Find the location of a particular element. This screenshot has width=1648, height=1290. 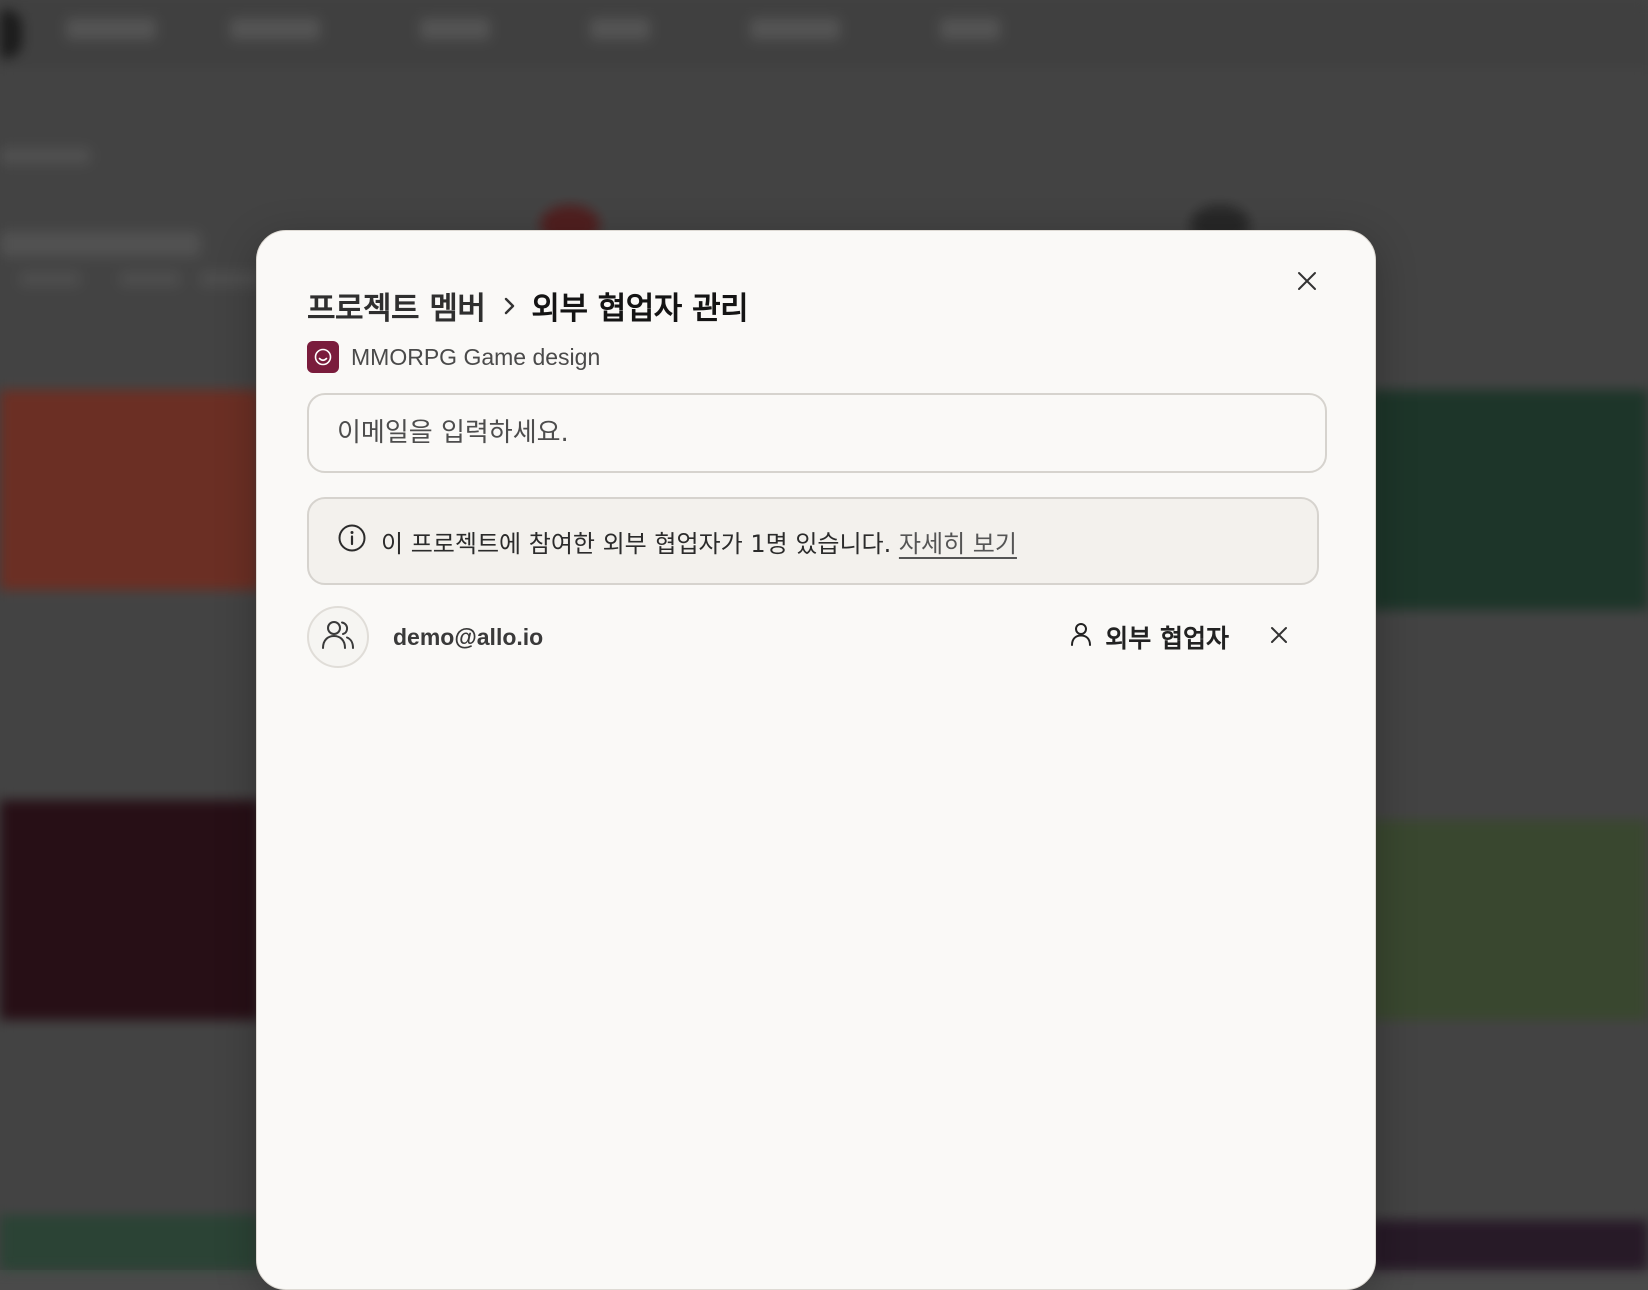

project-label: MMORPG Game design is located at coordinates (453, 357).